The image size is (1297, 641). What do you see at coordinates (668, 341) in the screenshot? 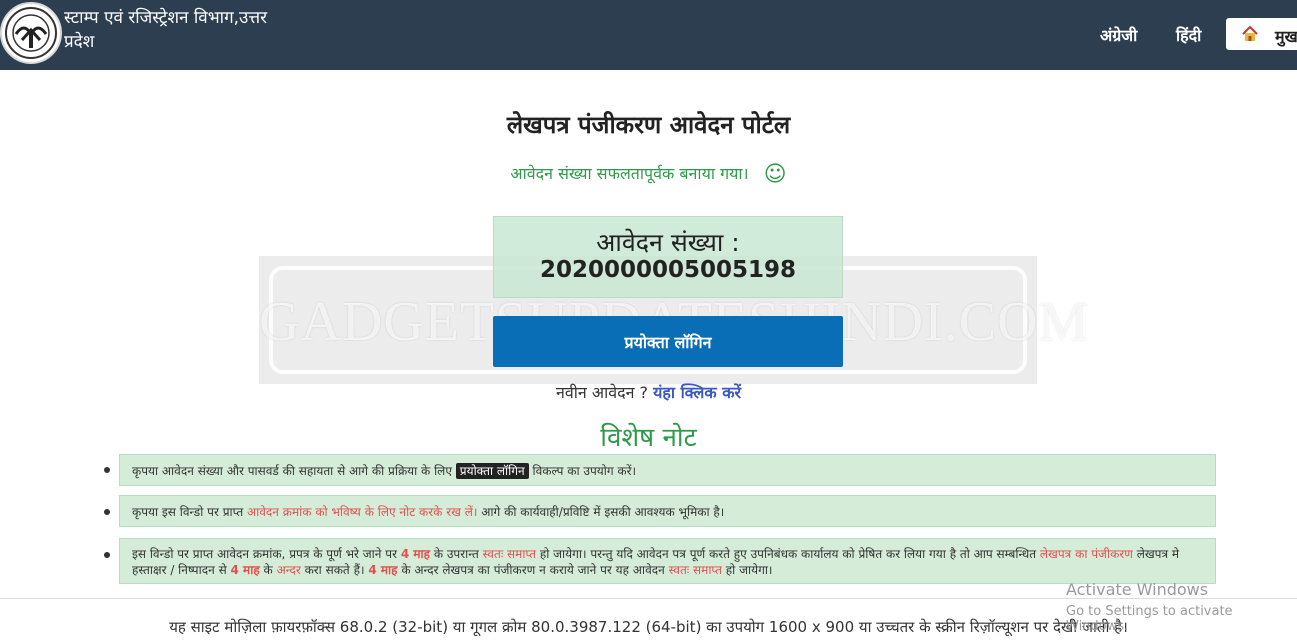
I see `user-login-button: प्रयोक्ता लॉगिन` at bounding box center [668, 341].